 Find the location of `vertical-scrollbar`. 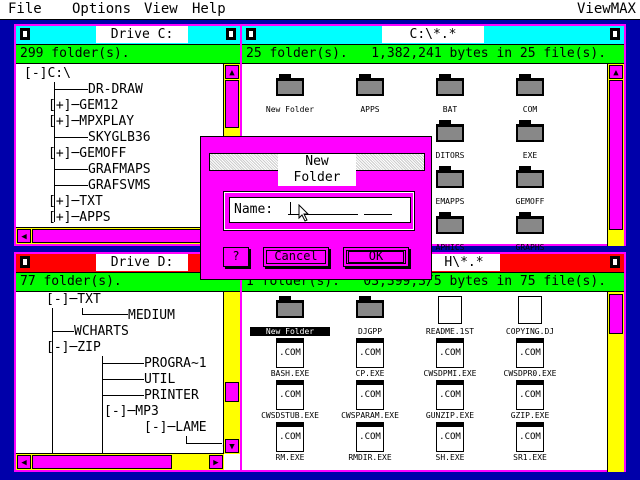

vertical-scrollbar is located at coordinates (615, 382).